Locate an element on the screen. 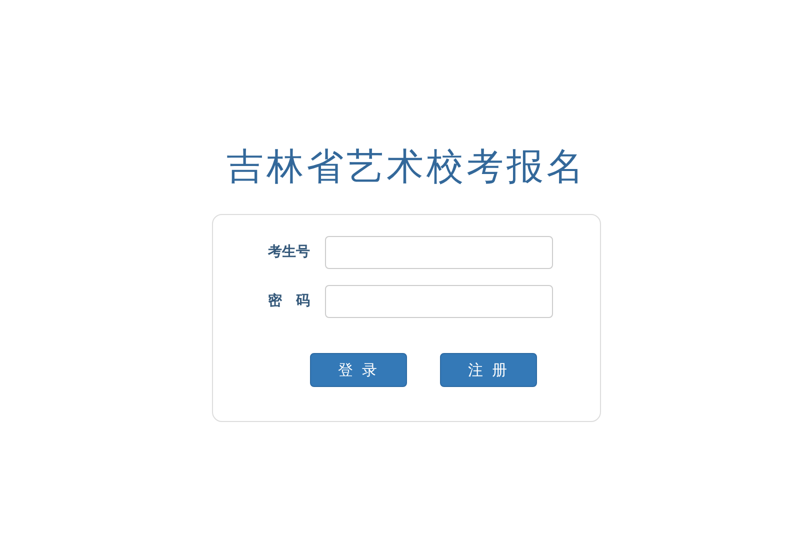  login-button: 登 录 is located at coordinates (358, 370).